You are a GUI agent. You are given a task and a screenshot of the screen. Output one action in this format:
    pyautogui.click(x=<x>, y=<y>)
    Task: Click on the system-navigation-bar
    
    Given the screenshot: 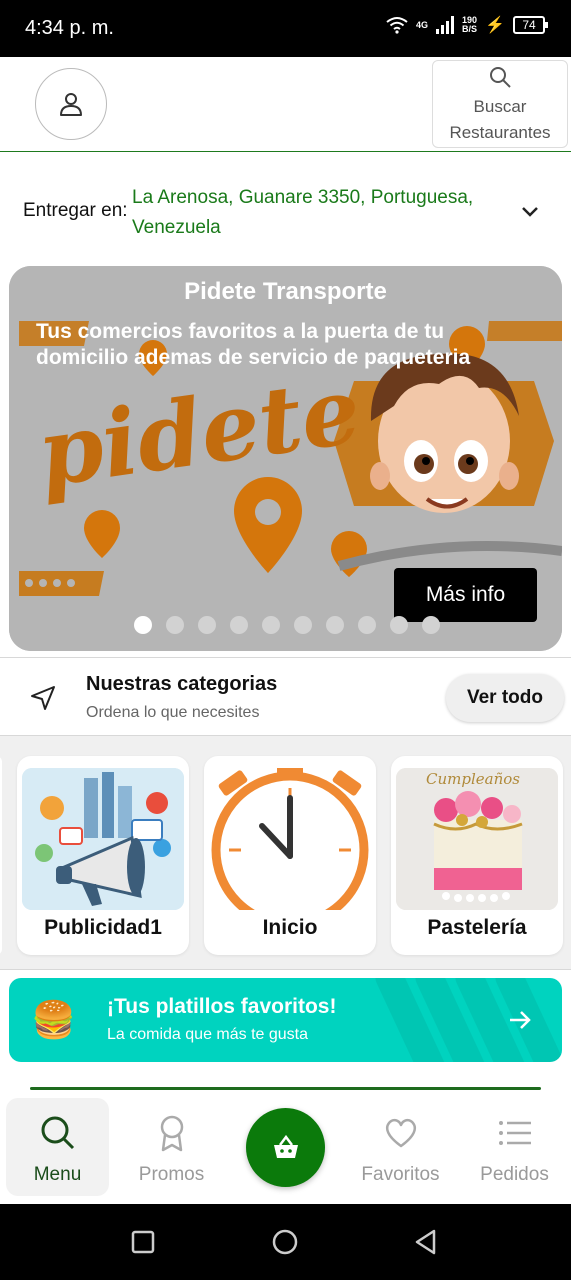 What is the action you would take?
    pyautogui.click(x=285, y=1242)
    